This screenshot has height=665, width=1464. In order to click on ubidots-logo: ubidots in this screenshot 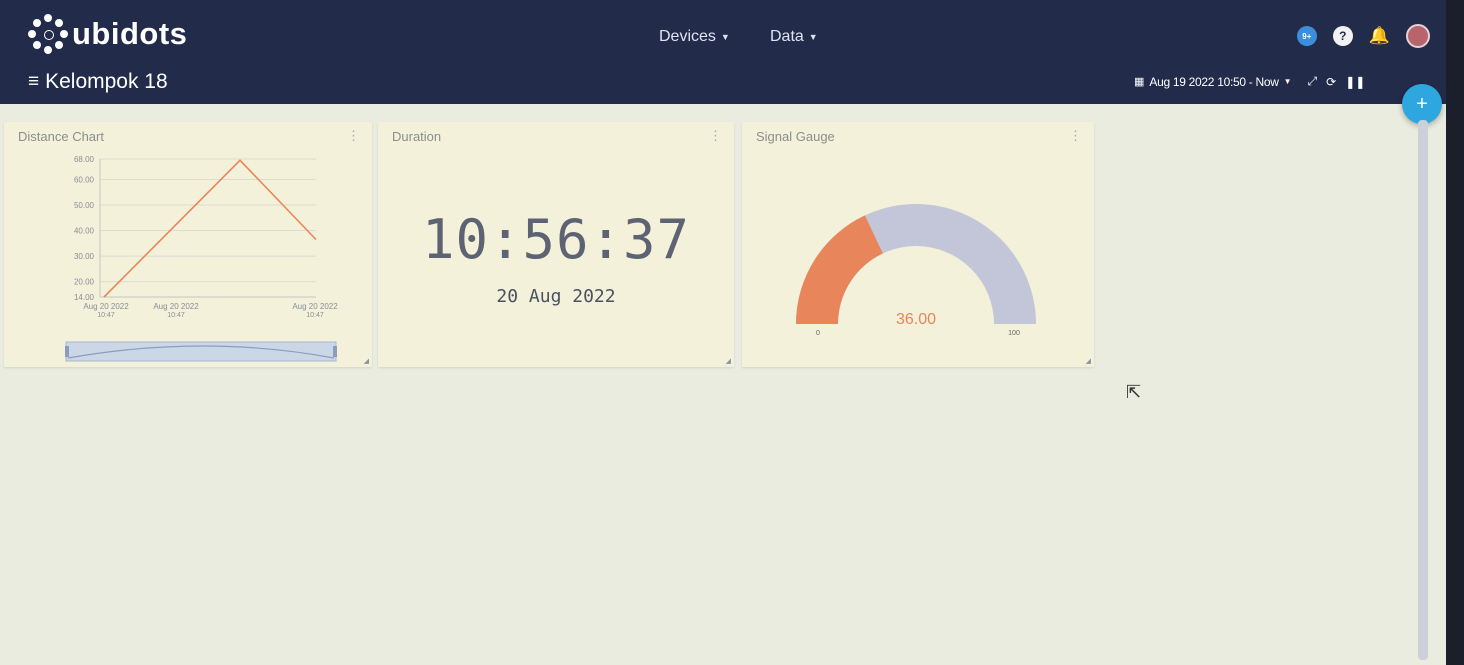, I will do `click(107, 34)`.